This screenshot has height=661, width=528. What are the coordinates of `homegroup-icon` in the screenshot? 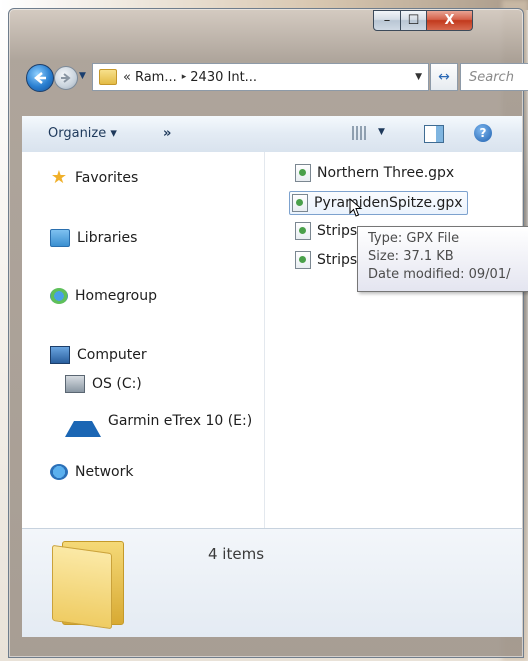 It's located at (59, 296).